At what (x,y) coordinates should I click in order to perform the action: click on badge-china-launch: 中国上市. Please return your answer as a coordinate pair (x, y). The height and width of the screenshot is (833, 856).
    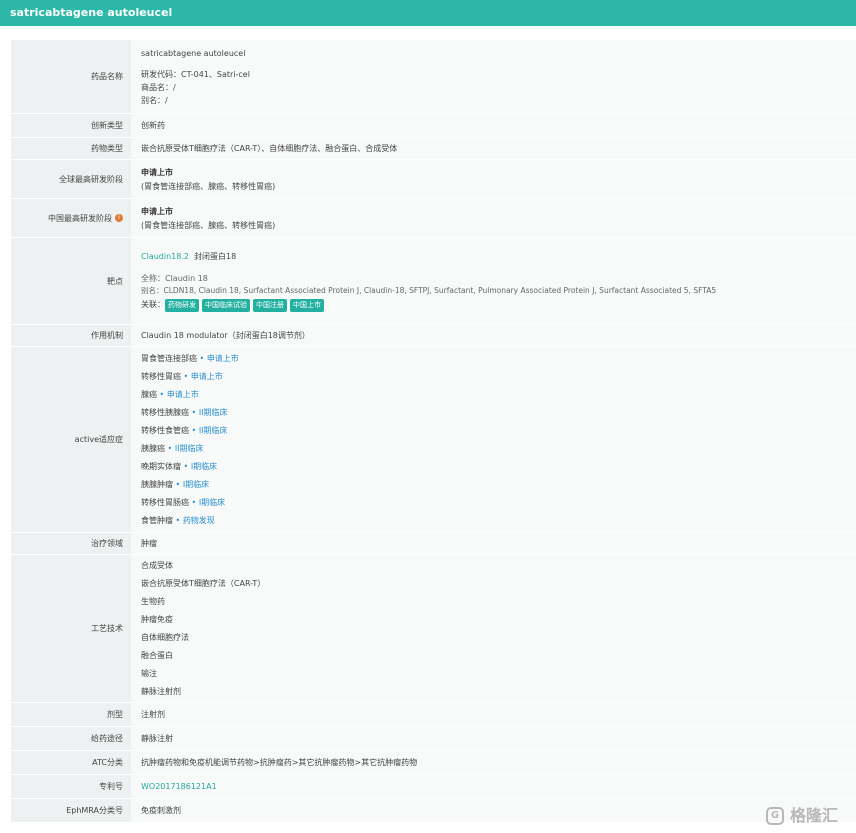
    Looking at the image, I should click on (307, 305).